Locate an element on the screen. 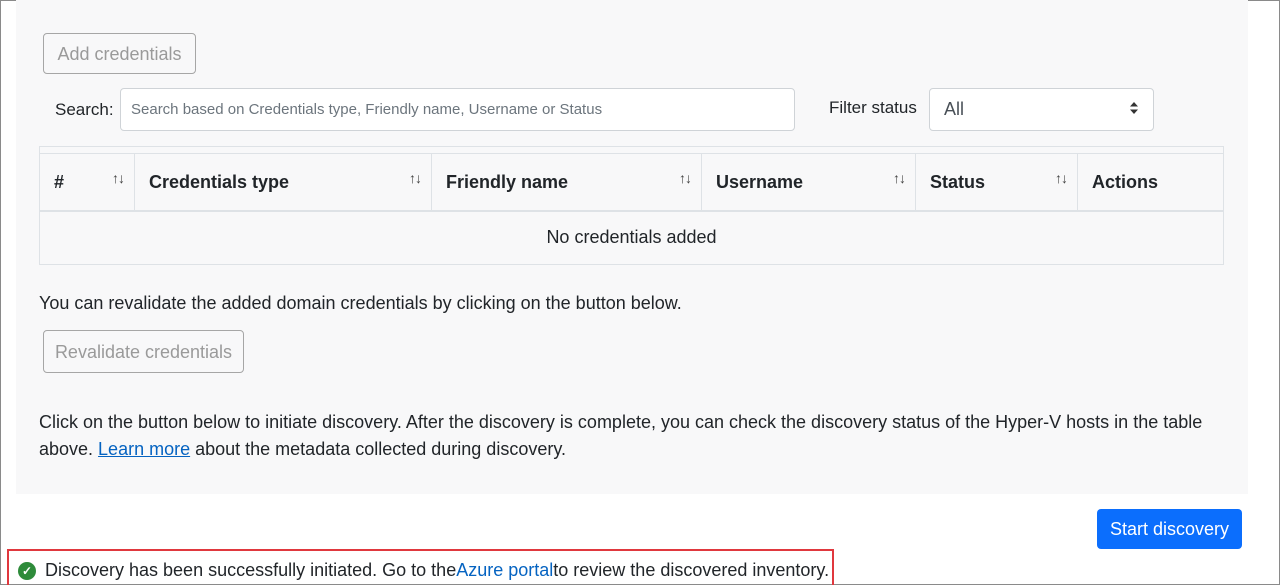 Image resolution: width=1280 pixels, height=585 pixels. search-label: Search: is located at coordinates (84, 109).